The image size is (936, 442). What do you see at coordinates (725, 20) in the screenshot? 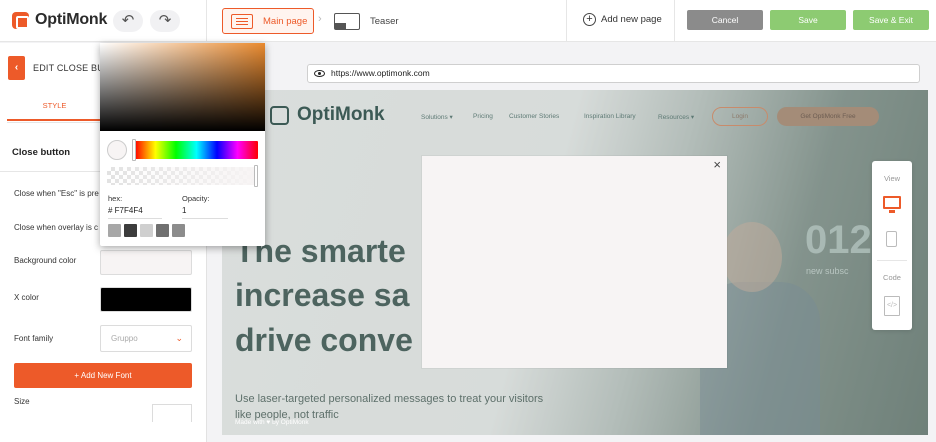
I see `cancel-button: Cancel` at bounding box center [725, 20].